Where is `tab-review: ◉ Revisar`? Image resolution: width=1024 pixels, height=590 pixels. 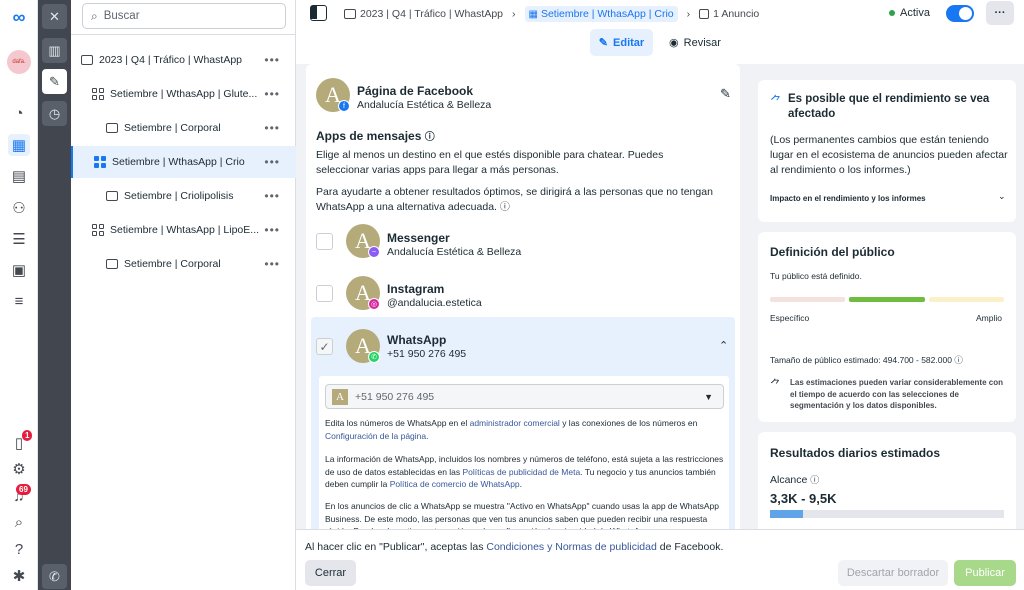
tab-review: ◉ Revisar is located at coordinates (695, 42).